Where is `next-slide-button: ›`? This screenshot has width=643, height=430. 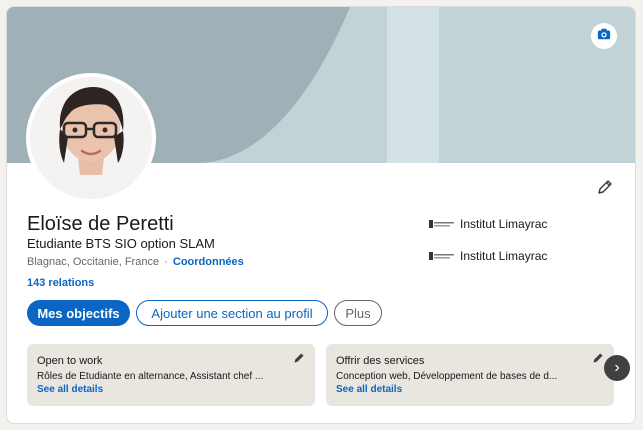
next-slide-button: › is located at coordinates (617, 368).